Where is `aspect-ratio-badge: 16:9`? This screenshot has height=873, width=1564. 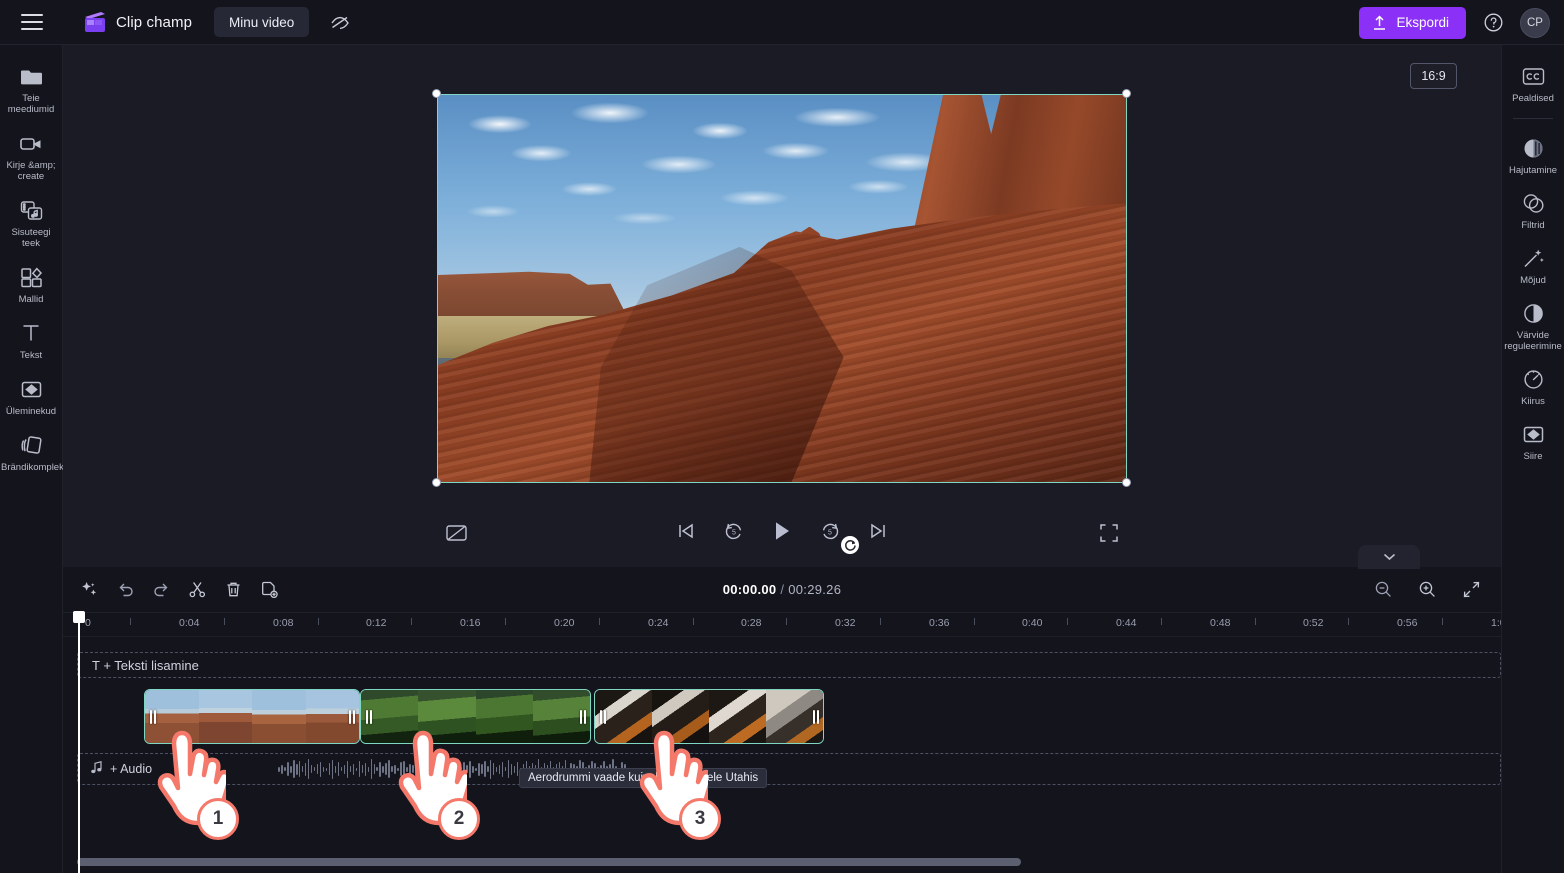
aspect-ratio-badge: 16:9 is located at coordinates (1433, 76).